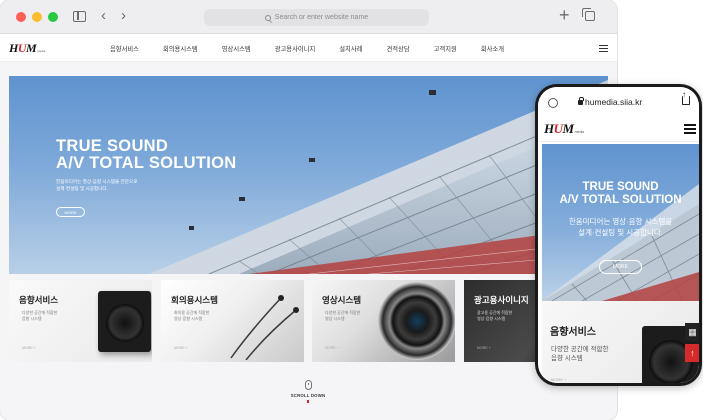 The height and width of the screenshot is (420, 703). I want to click on scroll-accent-mark, so click(308, 401).